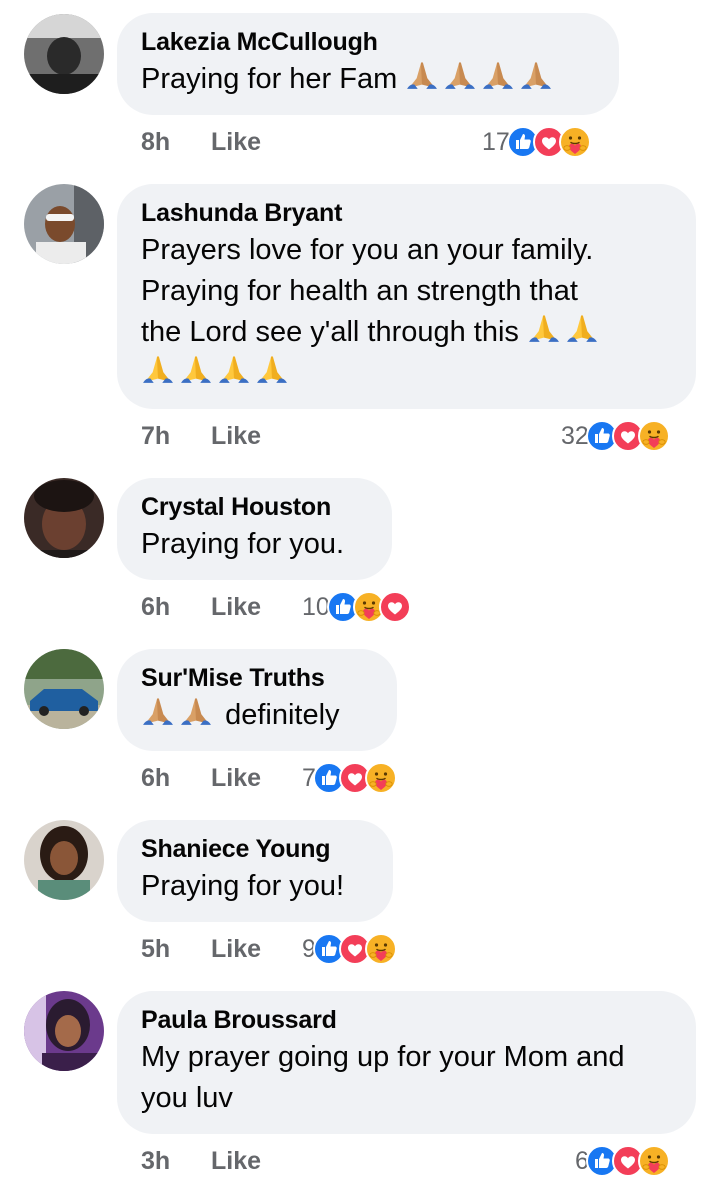 Image resolution: width=720 pixels, height=1190 pixels. I want to click on reaction-count: 17, so click(496, 141).